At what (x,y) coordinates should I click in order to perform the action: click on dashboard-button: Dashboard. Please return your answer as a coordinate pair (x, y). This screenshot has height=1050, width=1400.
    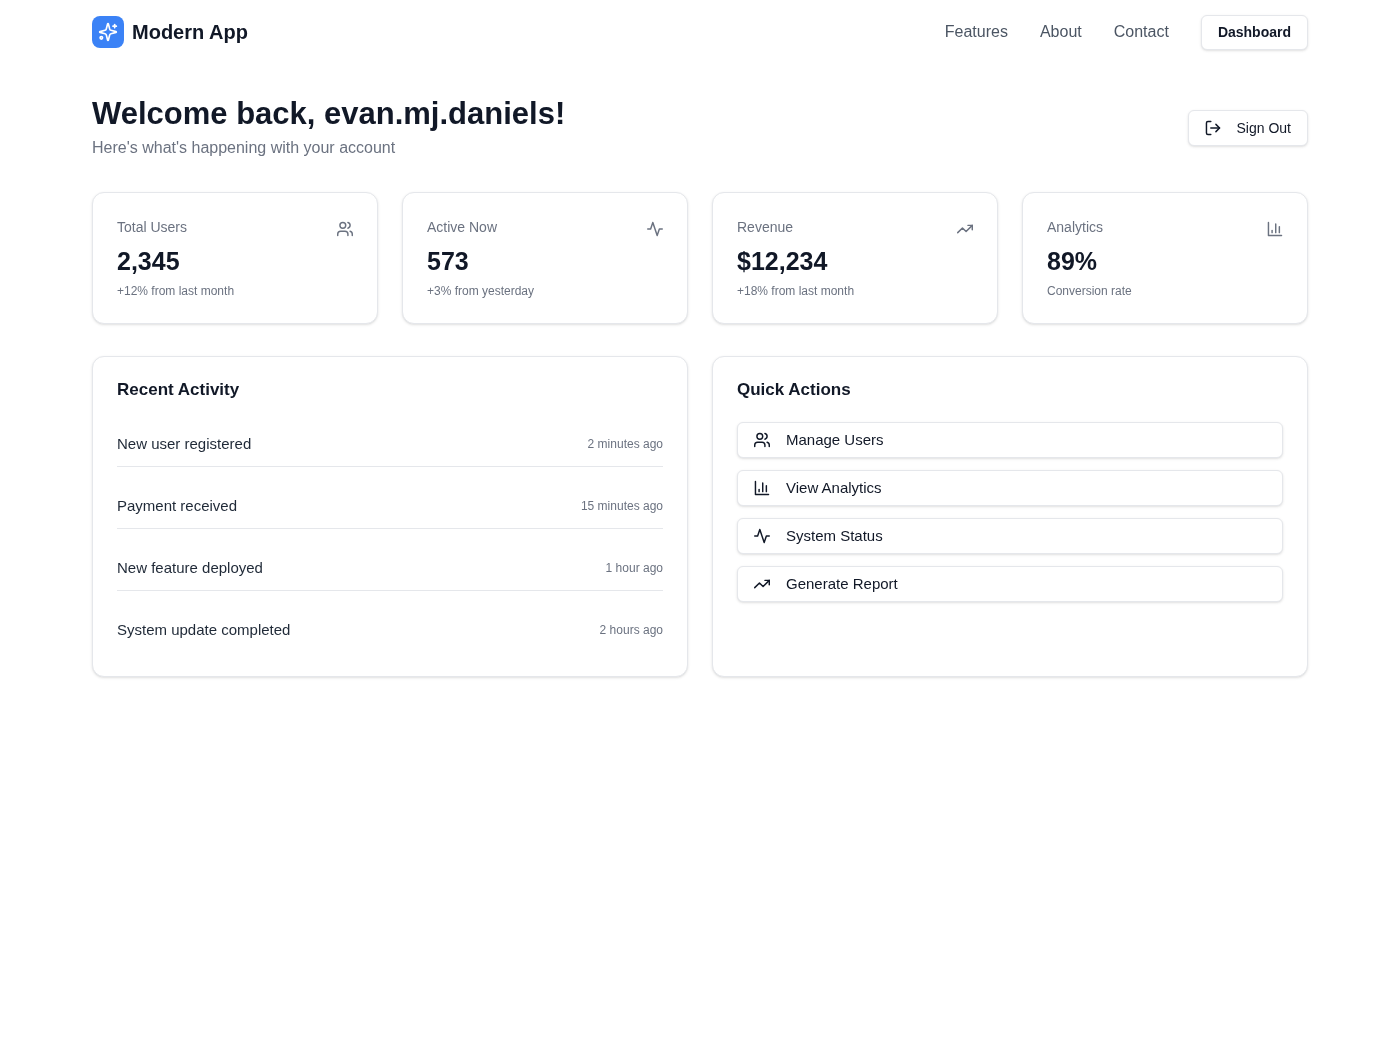
    Looking at the image, I should click on (1254, 32).